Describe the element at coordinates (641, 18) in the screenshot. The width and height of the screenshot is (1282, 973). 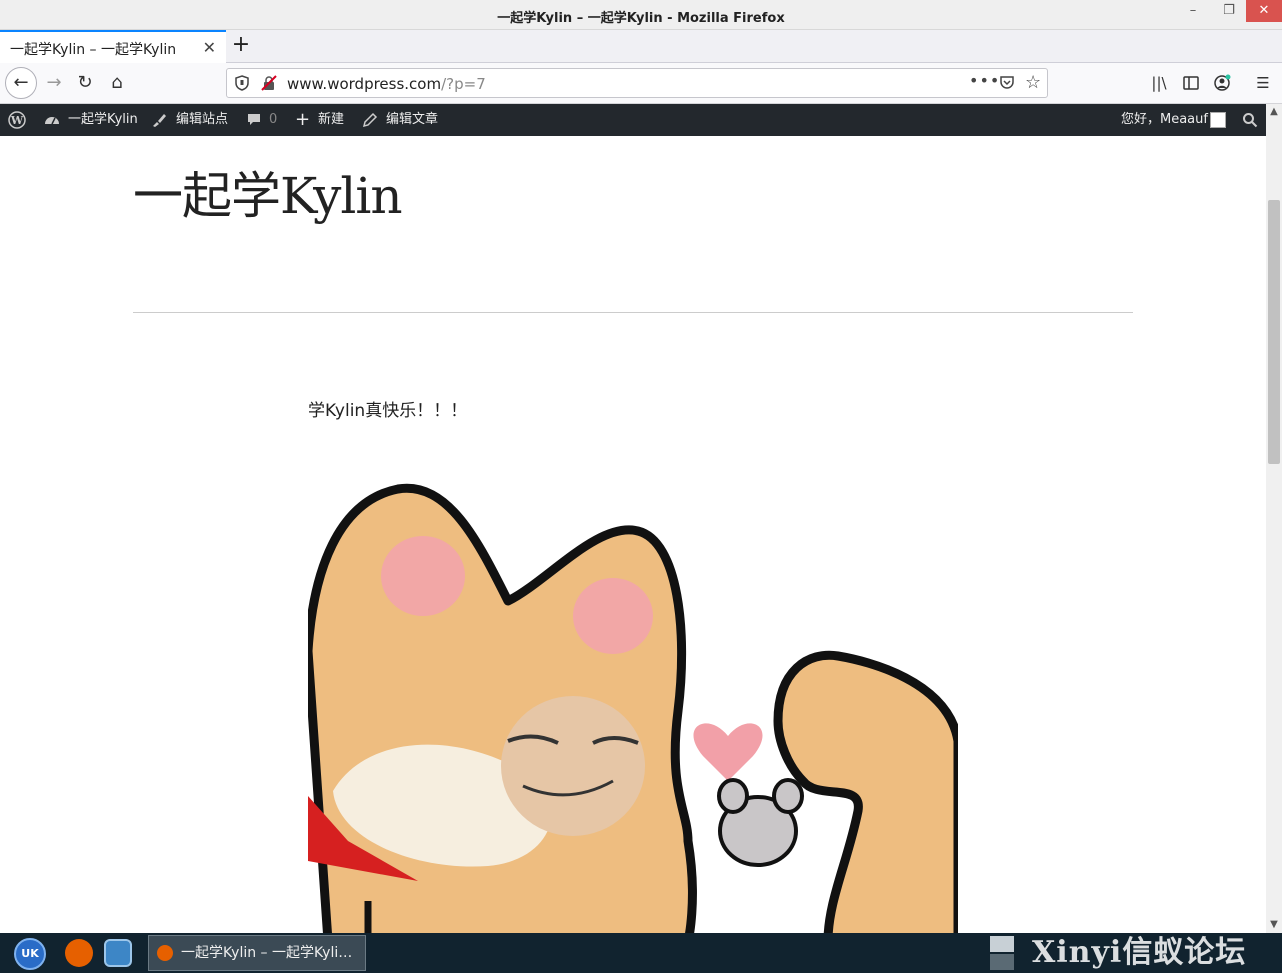
I see `window-title: 一起学Kylin – 一起学Kylin - Mozilla Firefox` at that location.